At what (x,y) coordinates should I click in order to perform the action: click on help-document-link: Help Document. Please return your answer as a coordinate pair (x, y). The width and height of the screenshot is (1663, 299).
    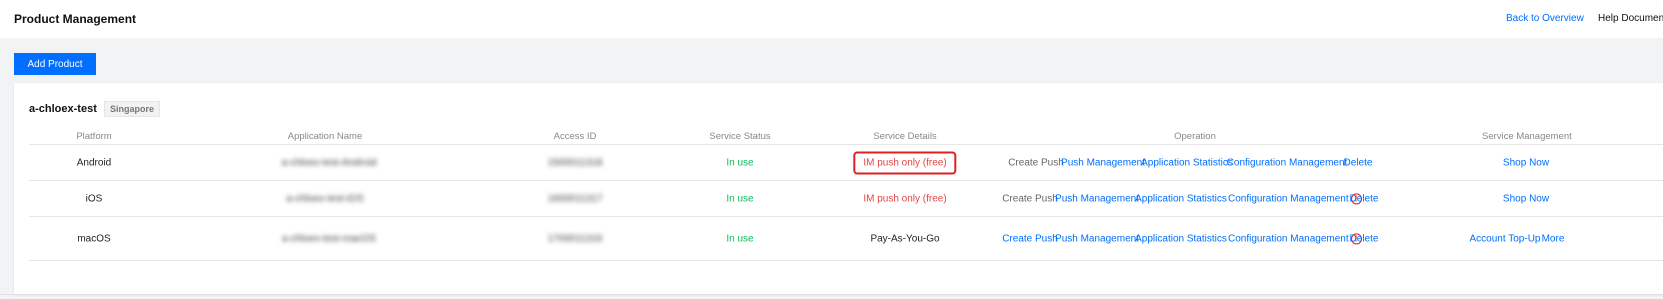
    Looking at the image, I should click on (1630, 18).